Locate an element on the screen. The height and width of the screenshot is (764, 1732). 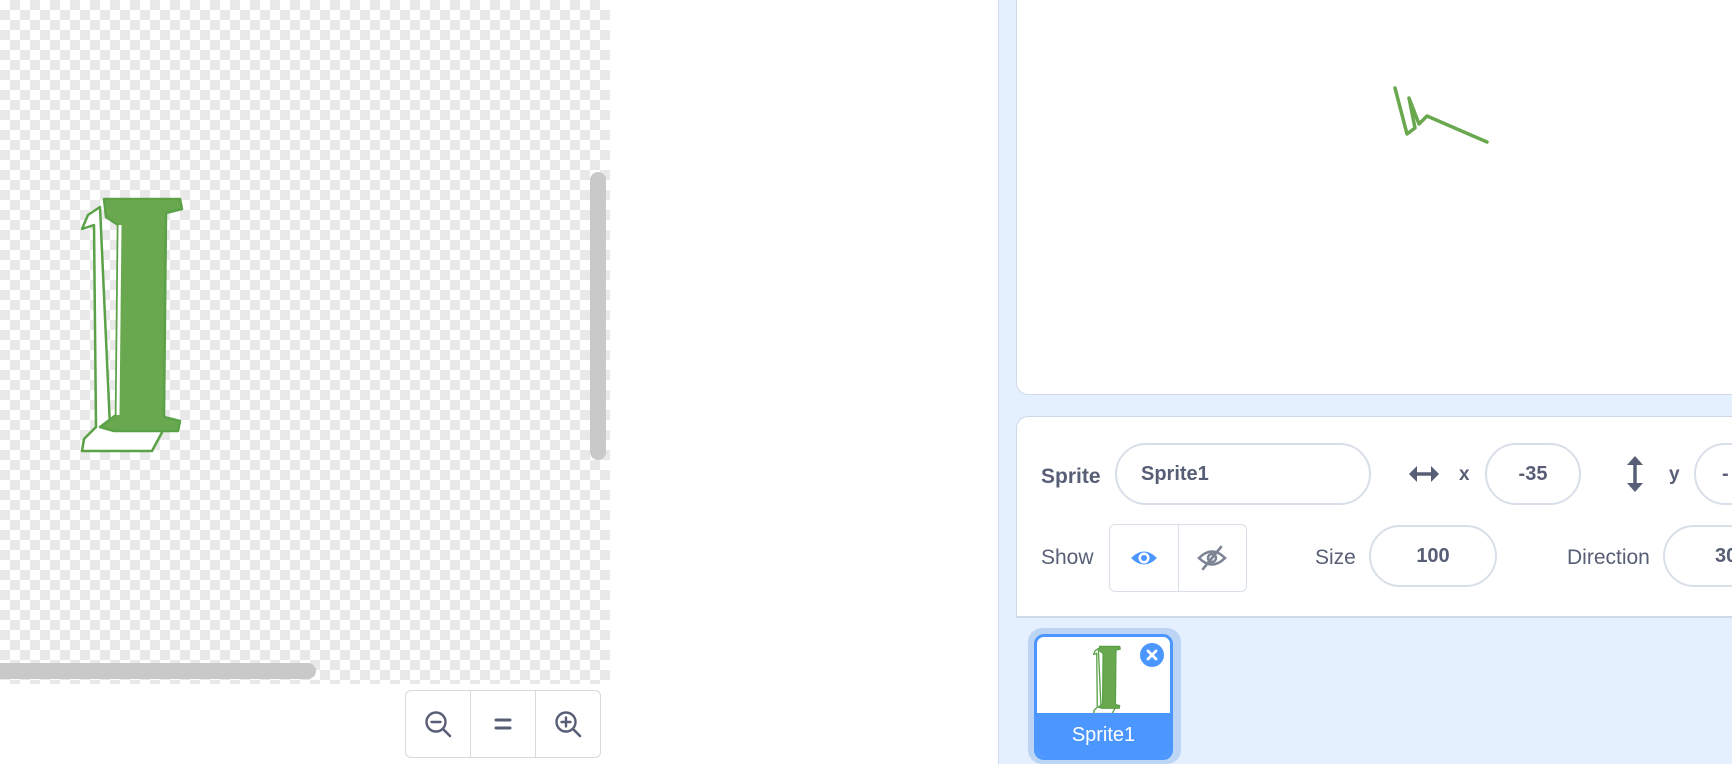
sprite-tile-name: Sprite1 is located at coordinates (1103, 735).